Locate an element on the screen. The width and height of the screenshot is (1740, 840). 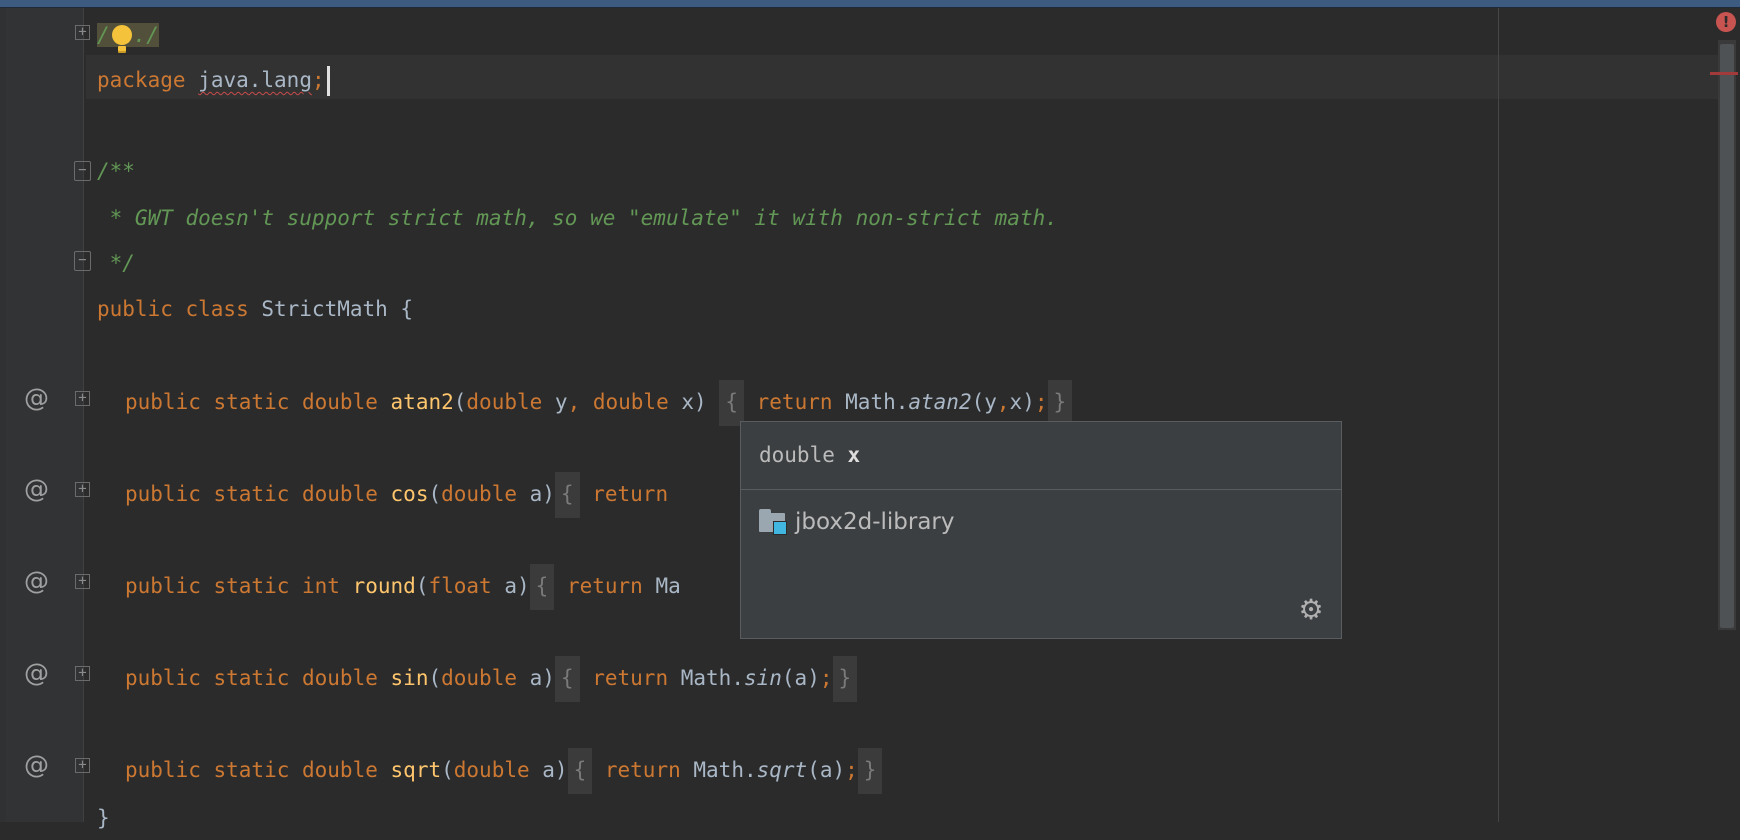
text-caret is located at coordinates (328, 81).